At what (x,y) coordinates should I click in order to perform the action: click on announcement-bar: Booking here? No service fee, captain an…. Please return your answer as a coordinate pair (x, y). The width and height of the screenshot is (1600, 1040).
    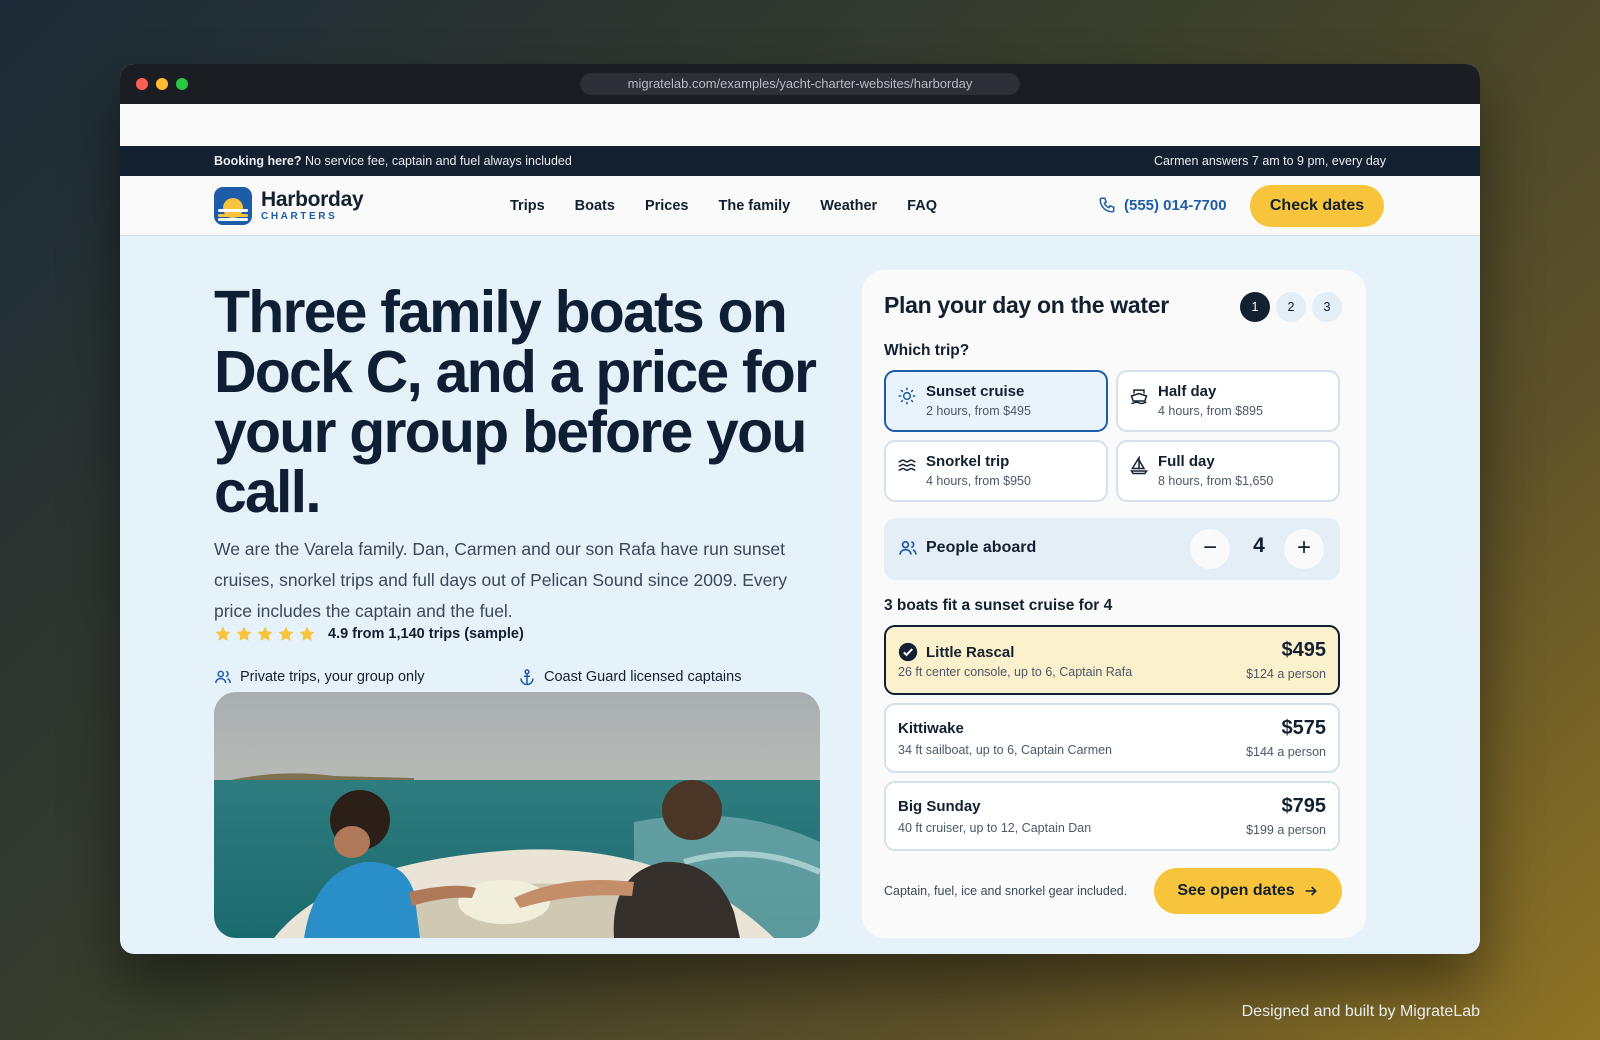
    Looking at the image, I should click on (800, 161).